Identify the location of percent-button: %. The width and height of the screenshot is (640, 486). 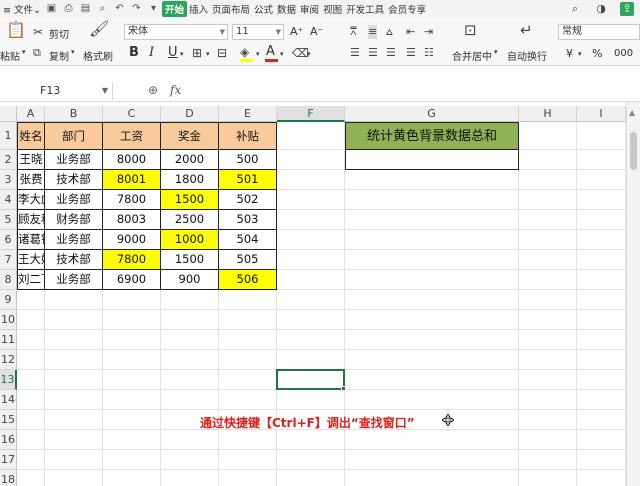
(597, 53).